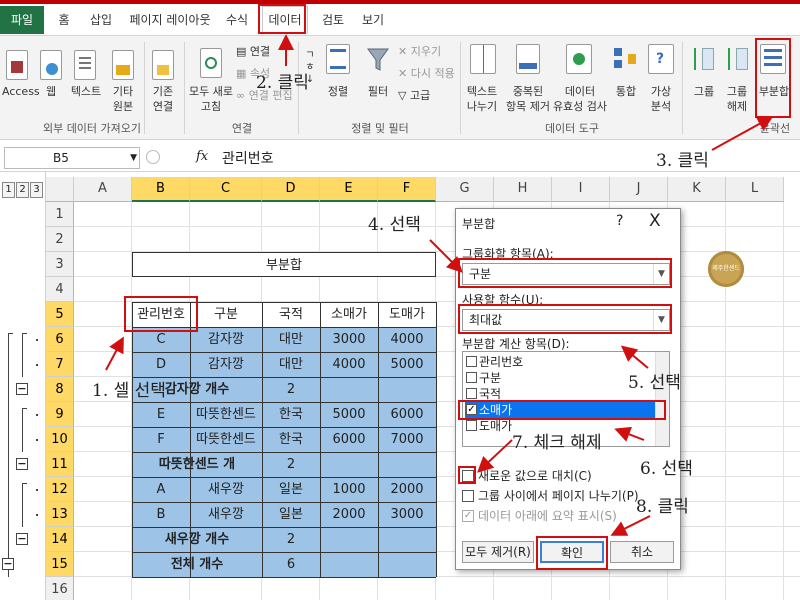  Describe the element at coordinates (72, 158) in the screenshot. I see `name-box: B5 ▼` at that location.